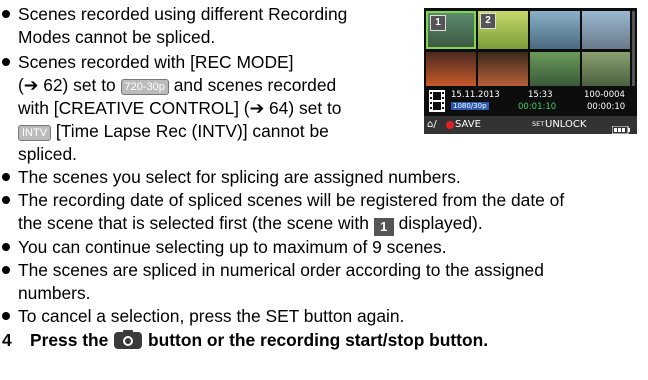 This screenshot has height=380, width=648. Describe the element at coordinates (35, 133) in the screenshot. I see `intv-icon: INTV` at that location.